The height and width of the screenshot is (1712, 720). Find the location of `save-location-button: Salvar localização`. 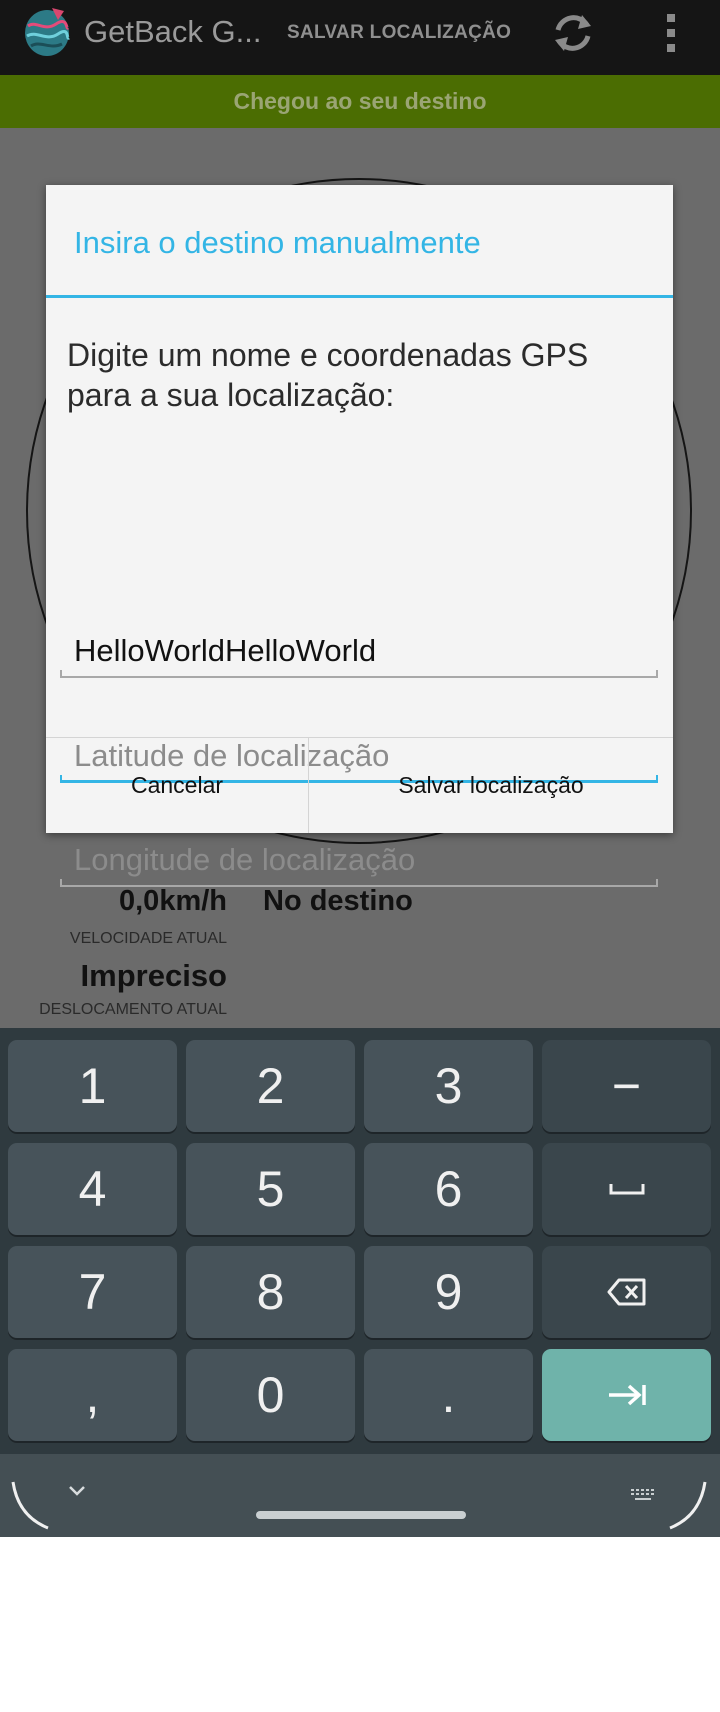

save-location-button: Salvar localização is located at coordinates (491, 785).